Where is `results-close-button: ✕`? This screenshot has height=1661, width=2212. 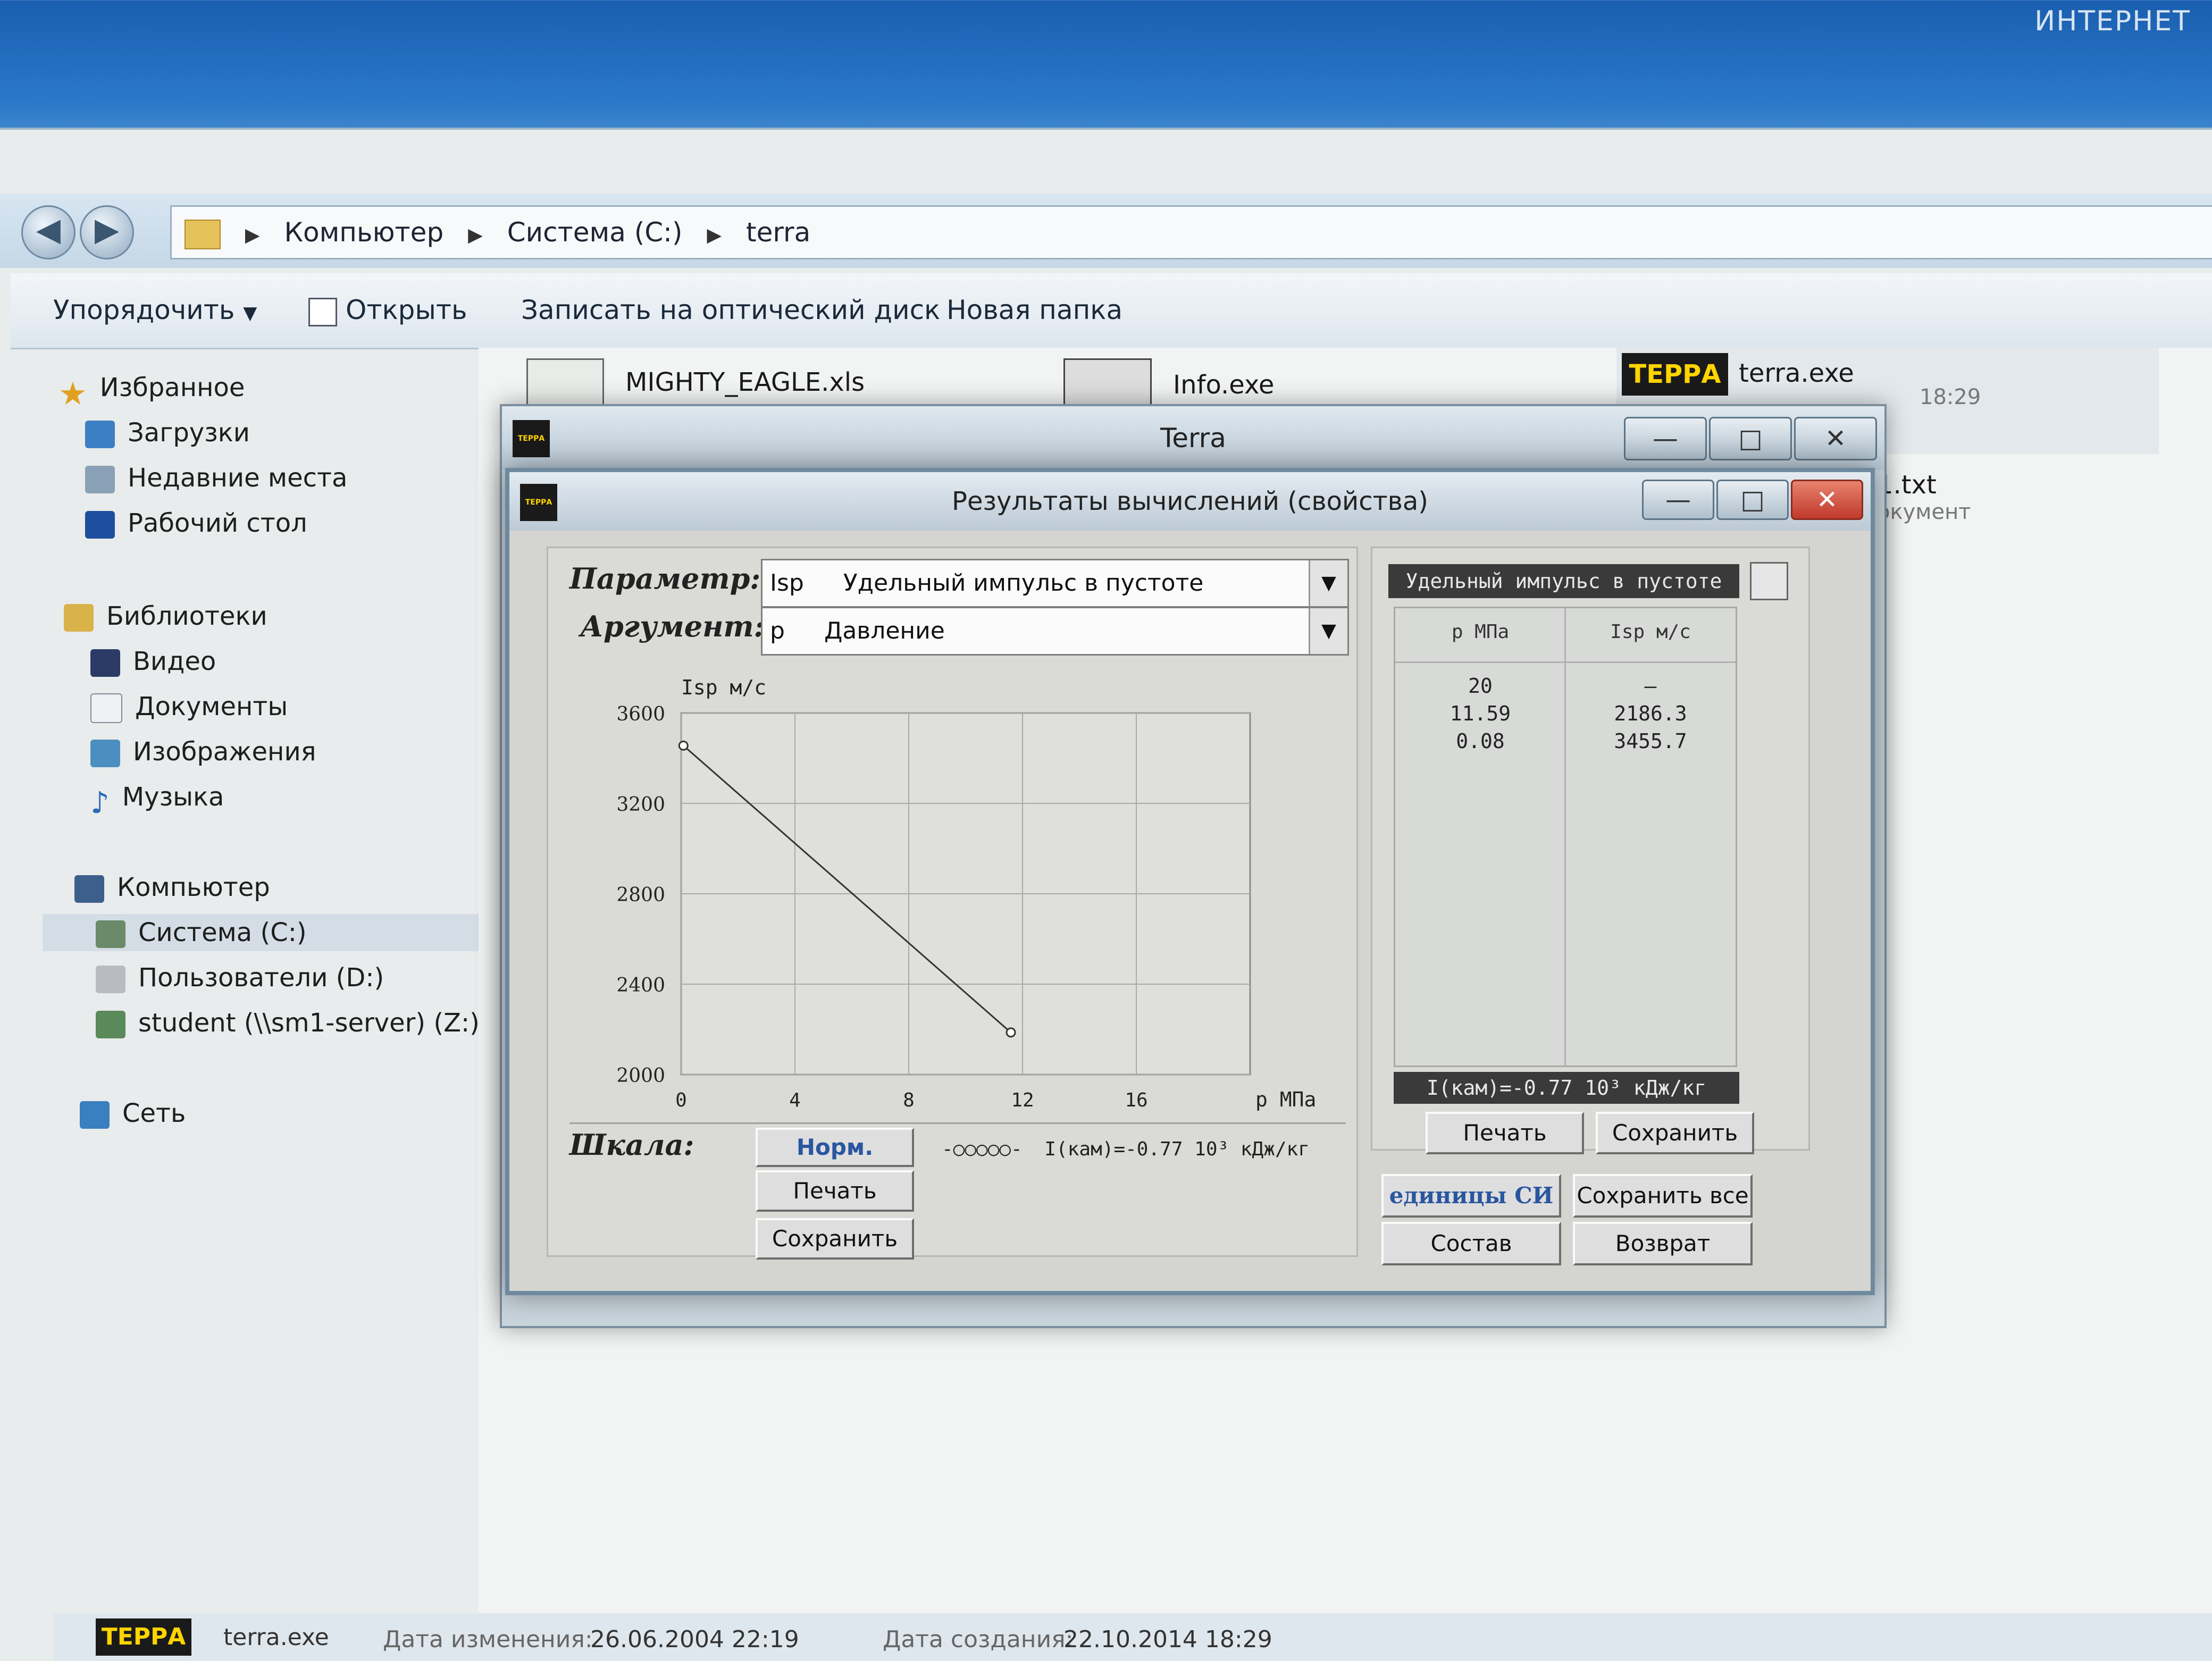
results-close-button: ✕ is located at coordinates (1827, 500).